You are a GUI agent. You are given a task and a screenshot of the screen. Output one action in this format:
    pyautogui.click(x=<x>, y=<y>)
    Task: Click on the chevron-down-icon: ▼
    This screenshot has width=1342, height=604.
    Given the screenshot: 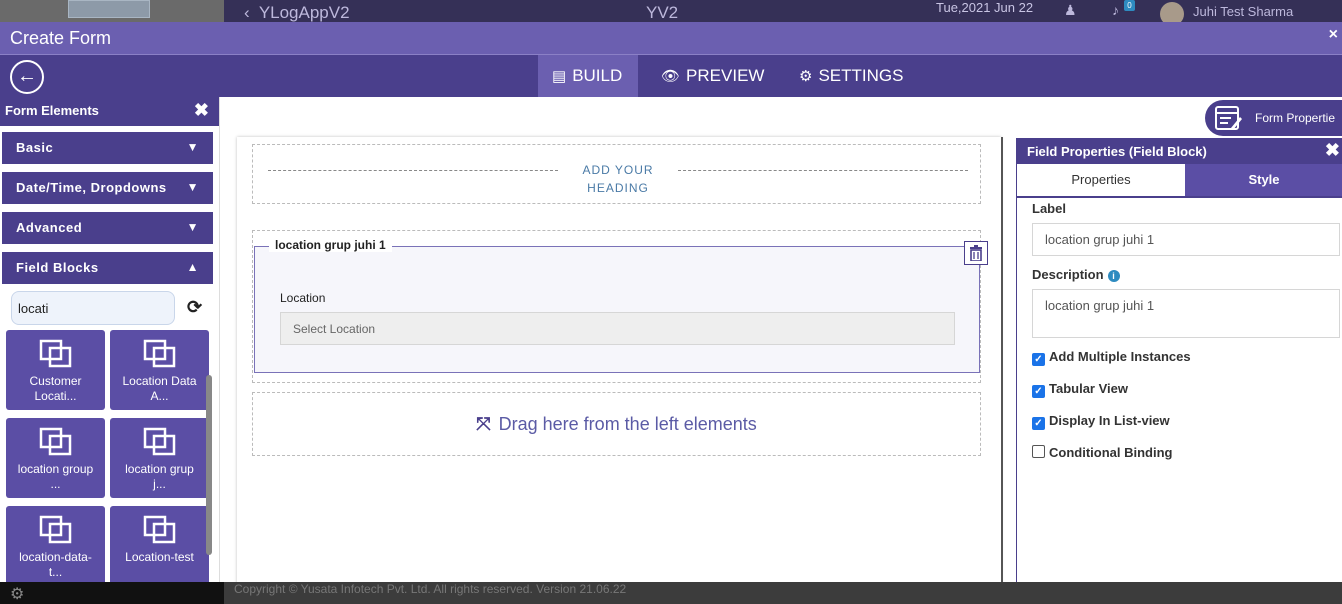 What is the action you would take?
    pyautogui.click(x=192, y=187)
    